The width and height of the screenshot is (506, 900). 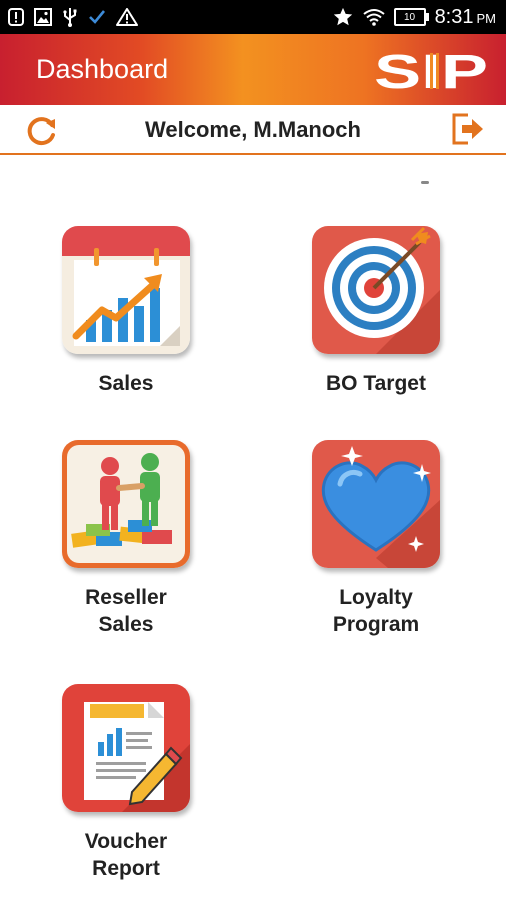 What do you see at coordinates (126, 383) in the screenshot?
I see `menu-label-sales: Sales` at bounding box center [126, 383].